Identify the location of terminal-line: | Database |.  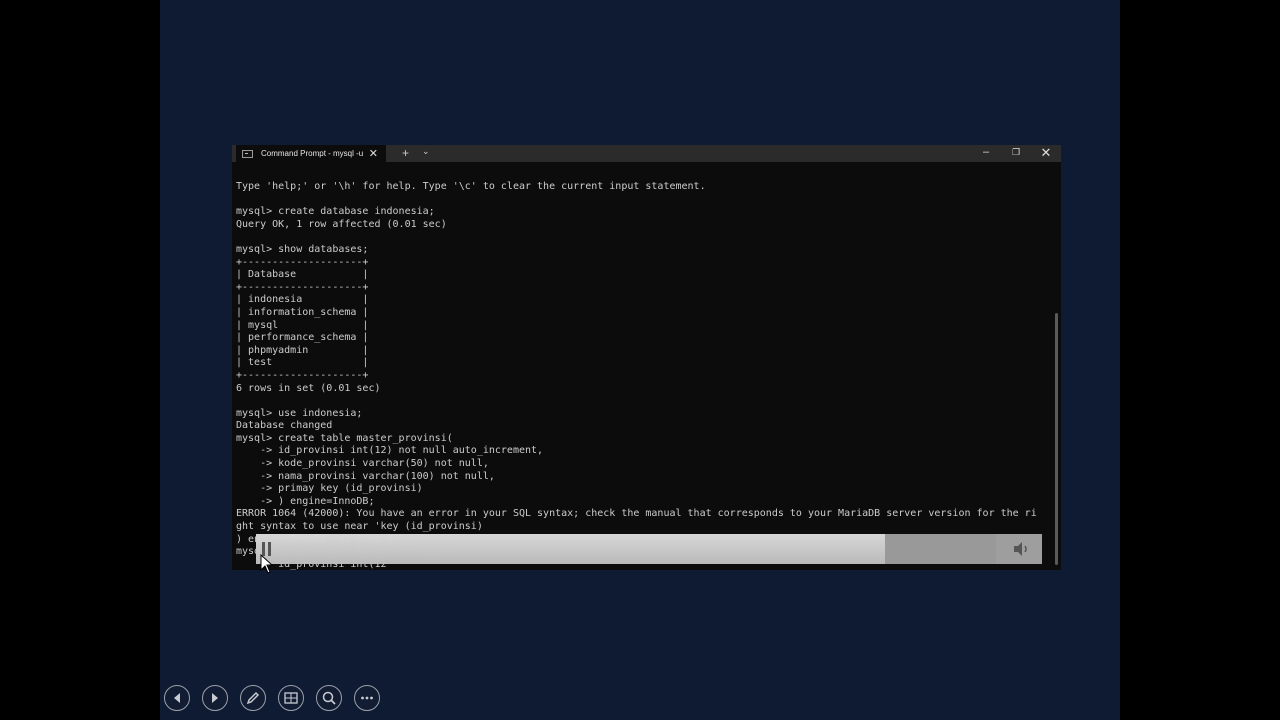
(302, 275).